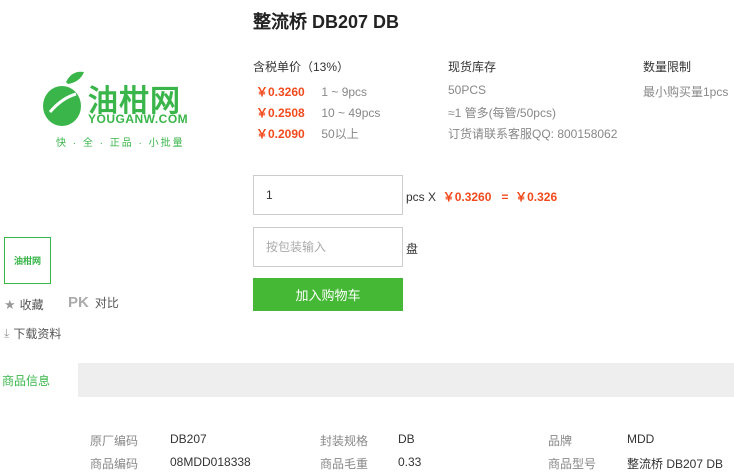 This screenshot has width=734, height=472. I want to click on stock-quantity: 50PCS, so click(467, 90).